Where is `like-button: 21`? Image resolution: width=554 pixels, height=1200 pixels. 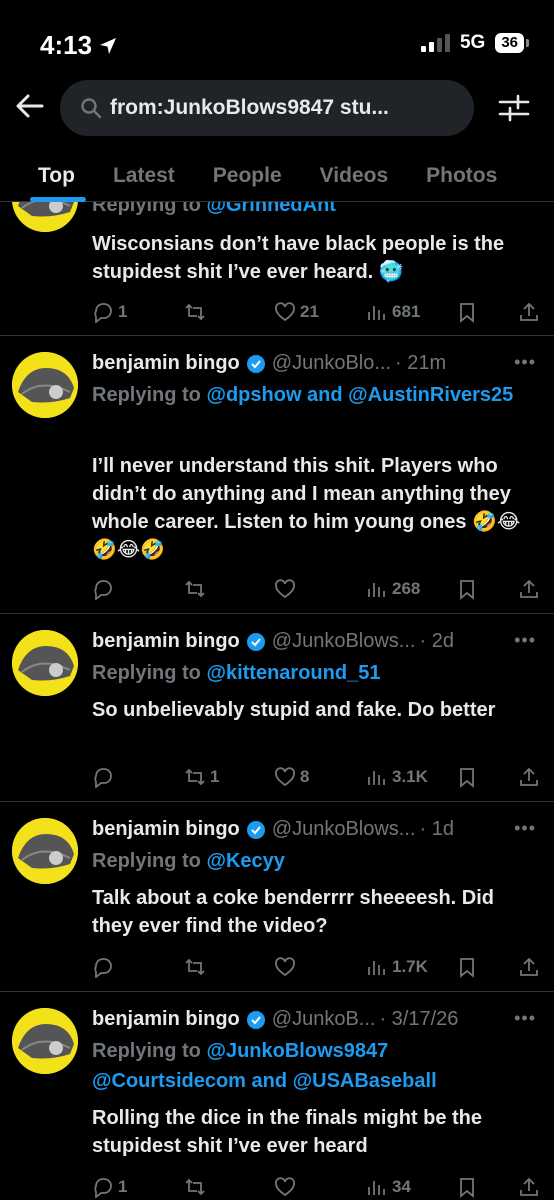
like-button: 21 is located at coordinates (296, 312).